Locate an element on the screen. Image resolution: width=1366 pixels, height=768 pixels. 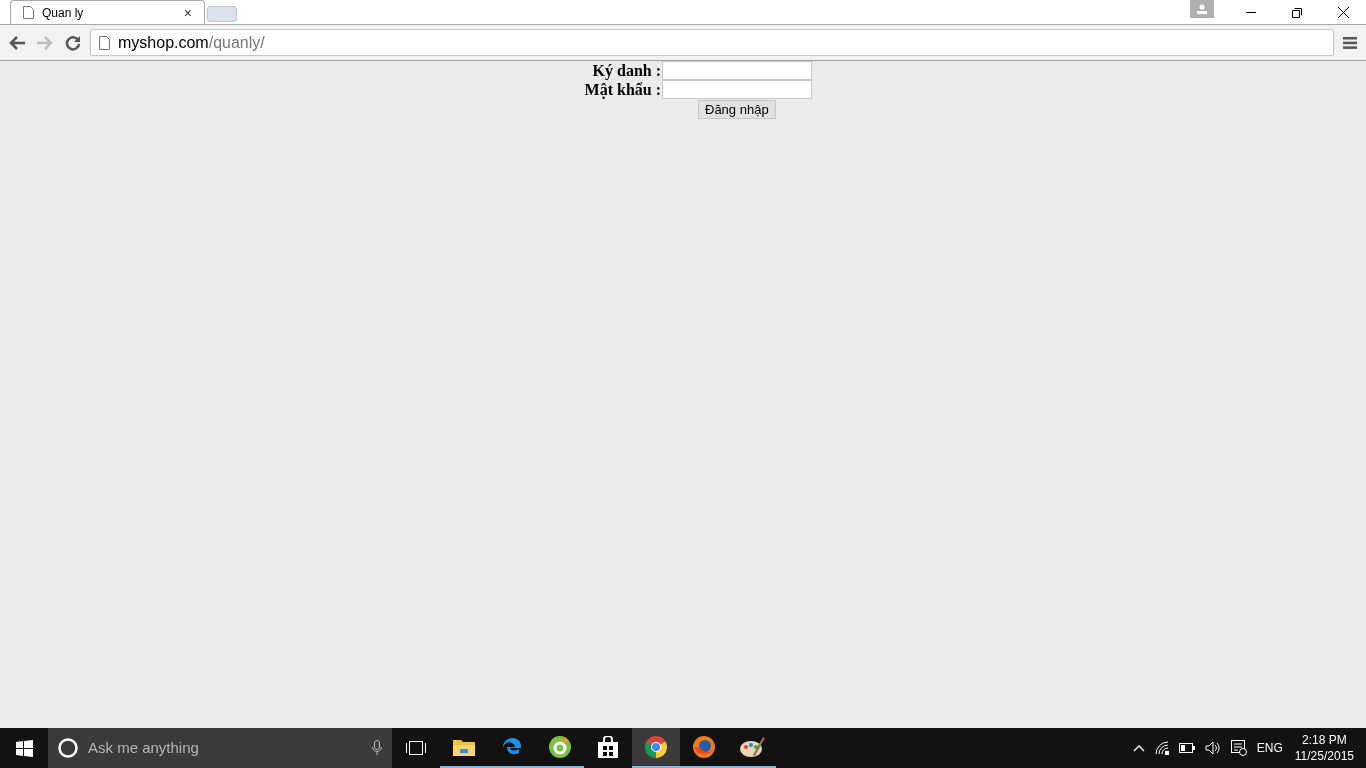
login-button: Đăng nhập is located at coordinates (737, 109).